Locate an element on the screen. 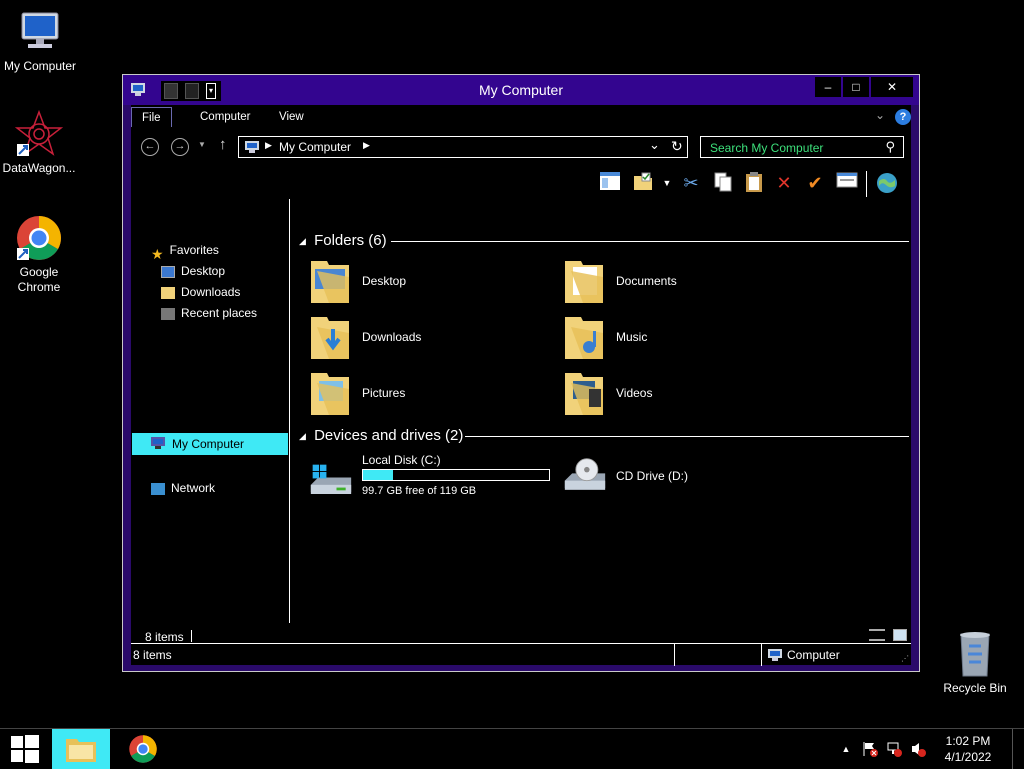 The width and height of the screenshot is (1024, 769). downloads-folder-icon is located at coordinates (330, 338).